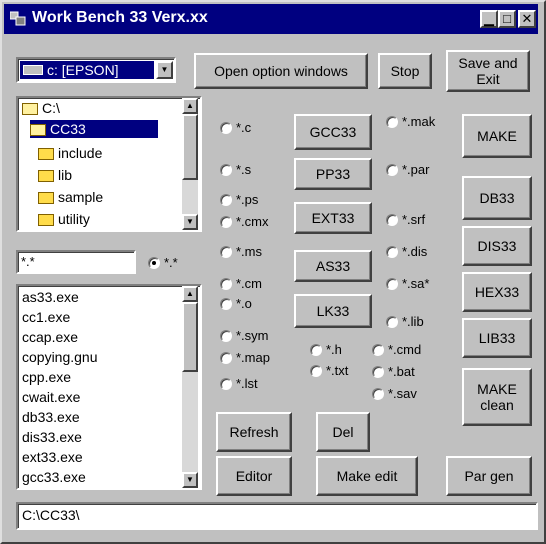 Image resolution: width=546 pixels, height=544 pixels. What do you see at coordinates (488, 71) in the screenshot?
I see `save-and-exit-button: Save and Exit` at bounding box center [488, 71].